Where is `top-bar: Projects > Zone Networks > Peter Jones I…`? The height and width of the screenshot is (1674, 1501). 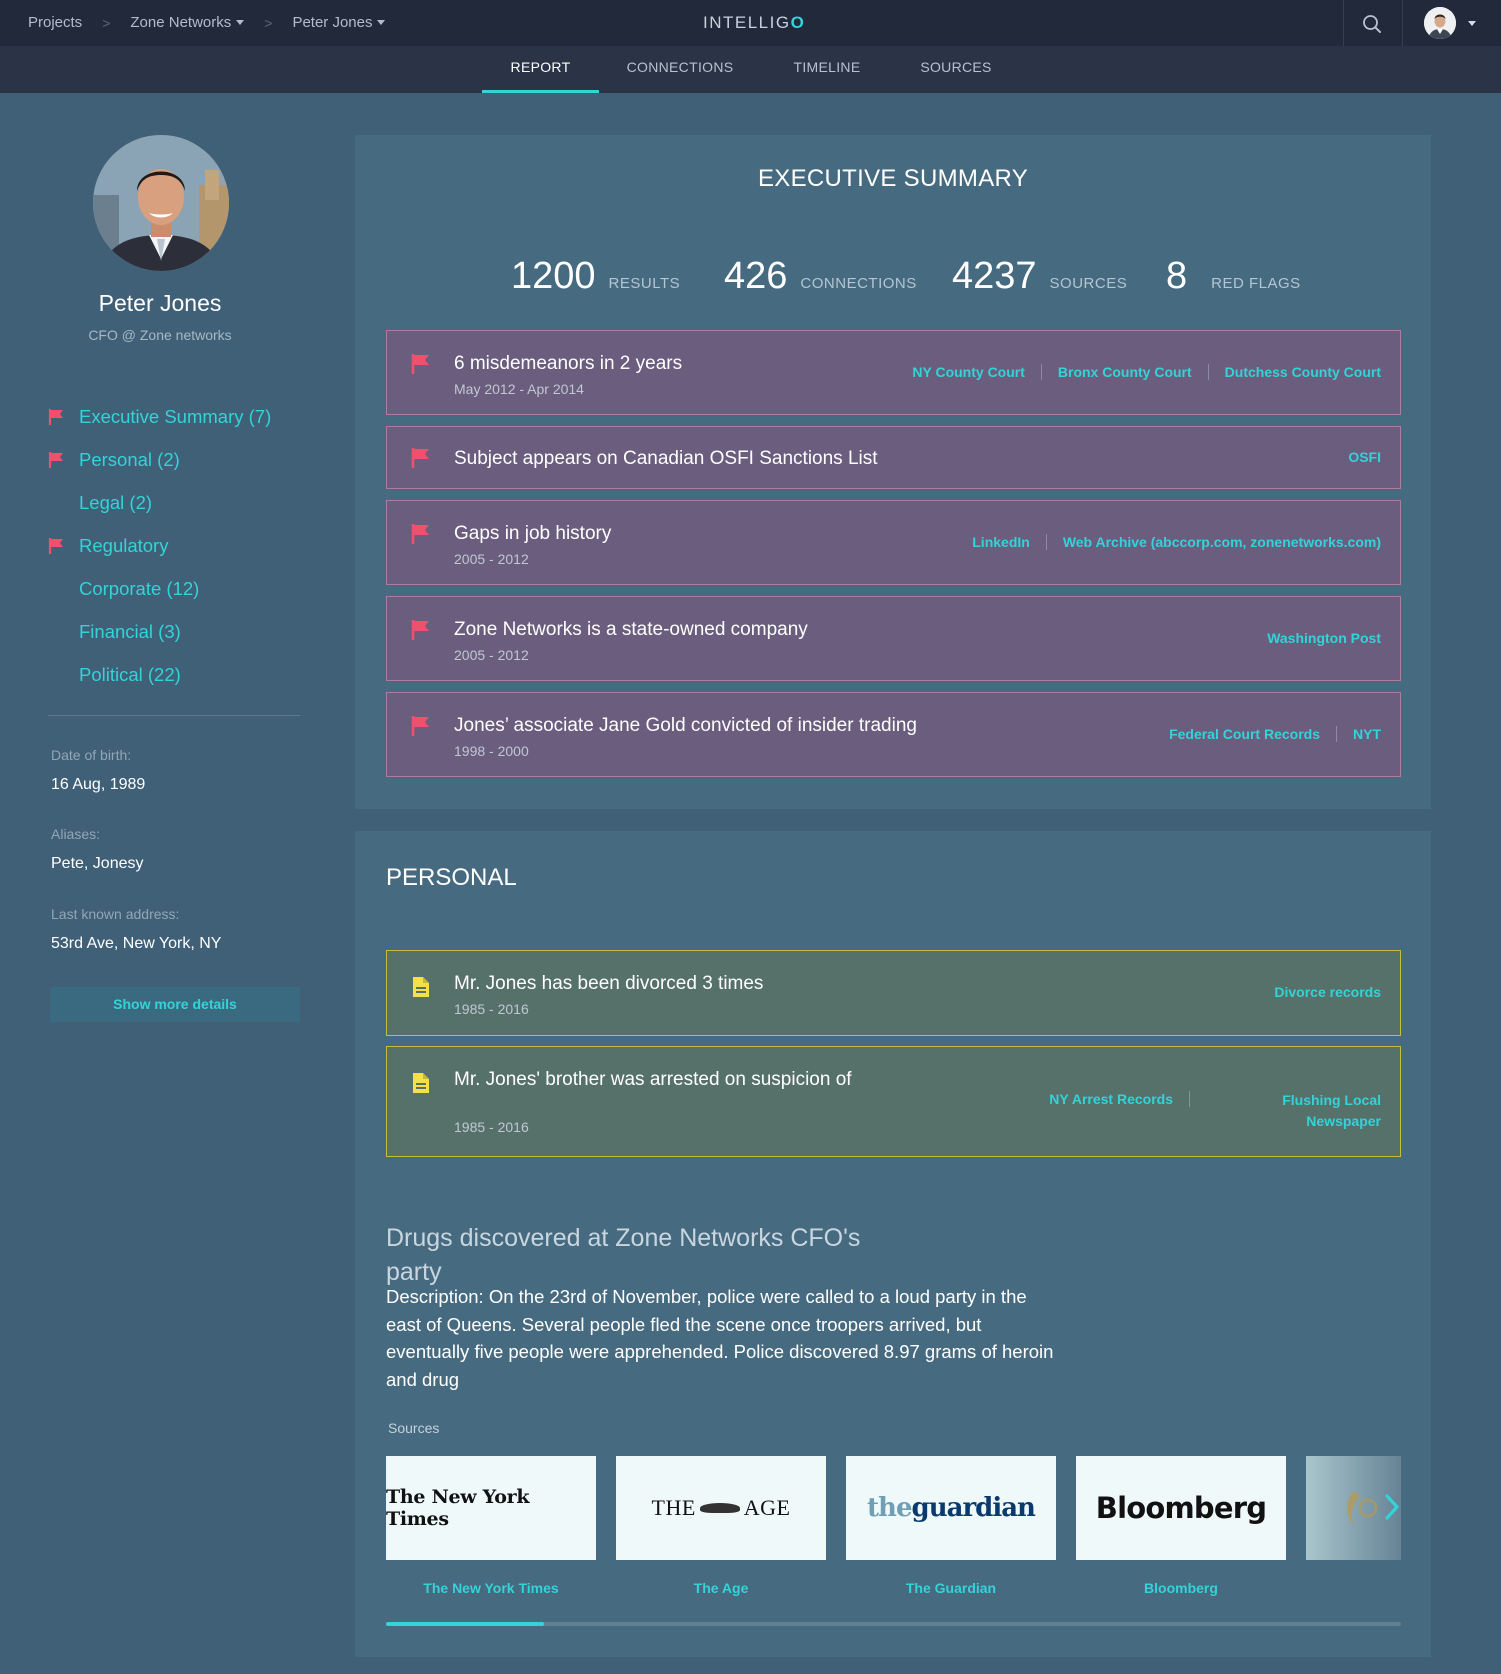
top-bar: Projects > Zone Networks > Peter Jones I… is located at coordinates (750, 23).